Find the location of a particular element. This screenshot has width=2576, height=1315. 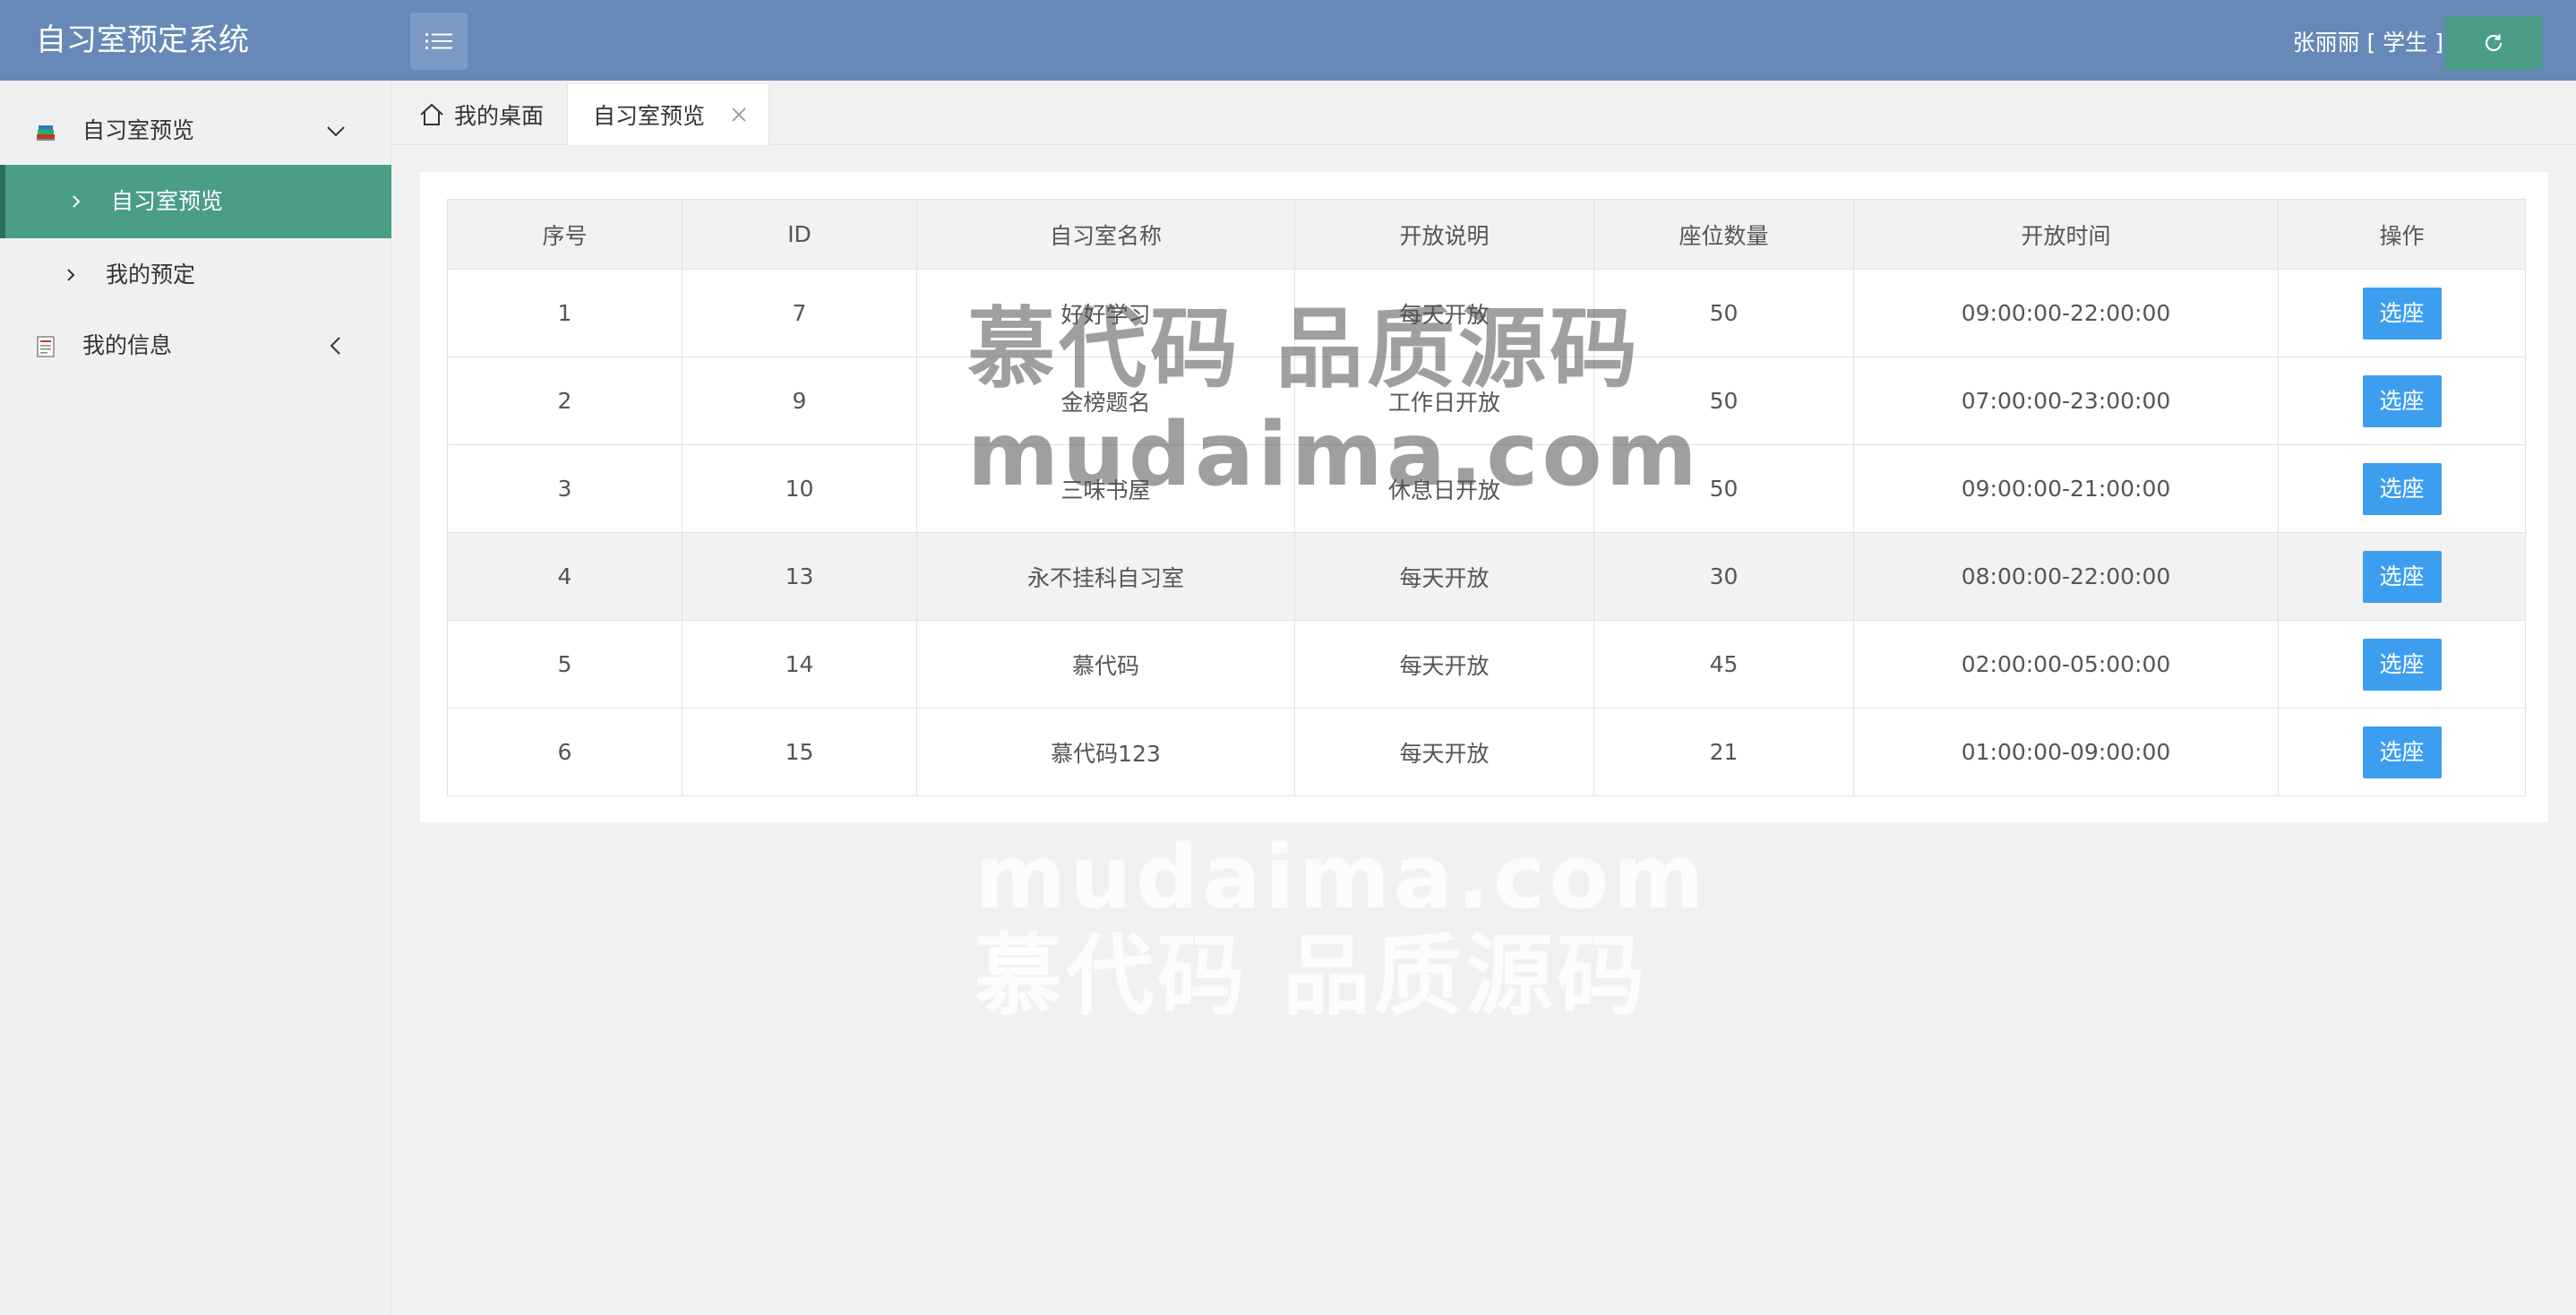

cell-no: 6 is located at coordinates (565, 752).